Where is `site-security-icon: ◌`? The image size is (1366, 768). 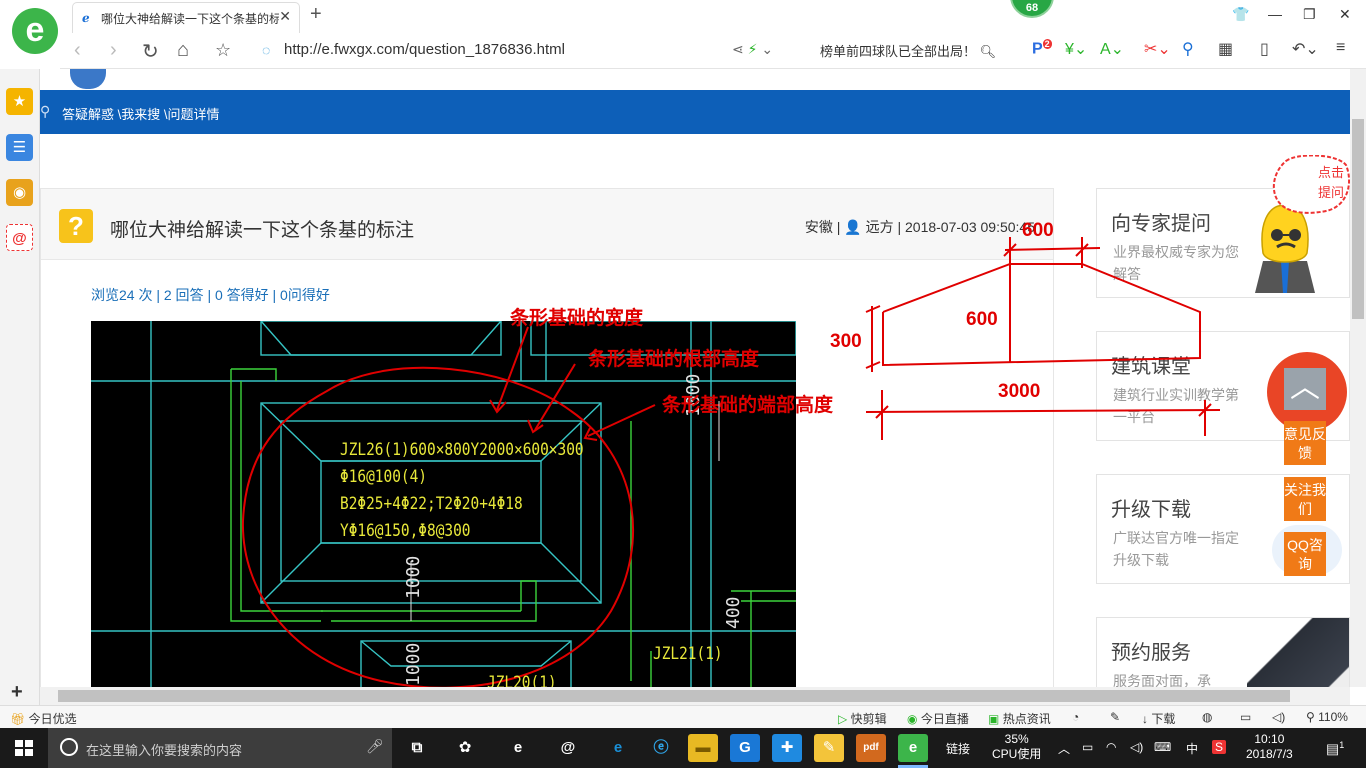 site-security-icon: ◌ is located at coordinates (266, 50).